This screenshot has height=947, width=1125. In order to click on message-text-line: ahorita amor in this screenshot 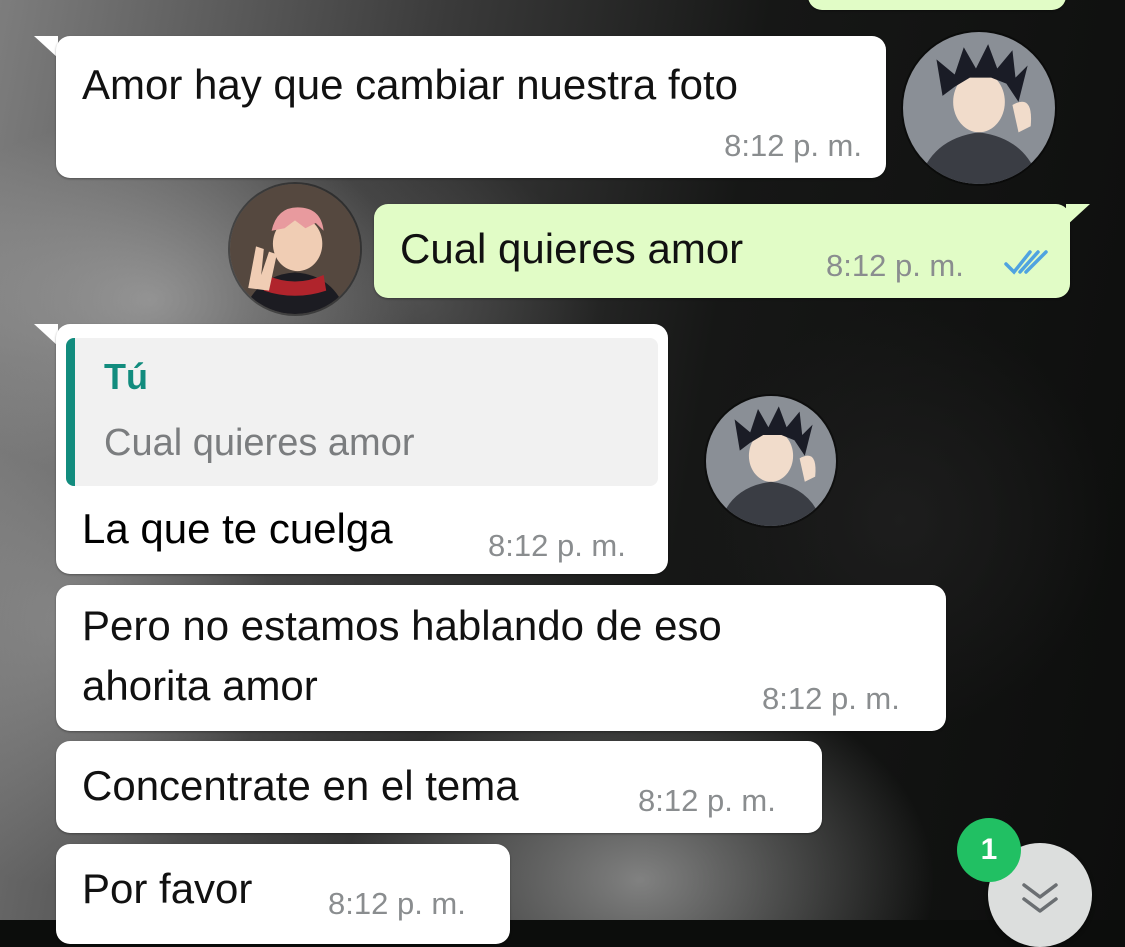, I will do `click(200, 685)`.